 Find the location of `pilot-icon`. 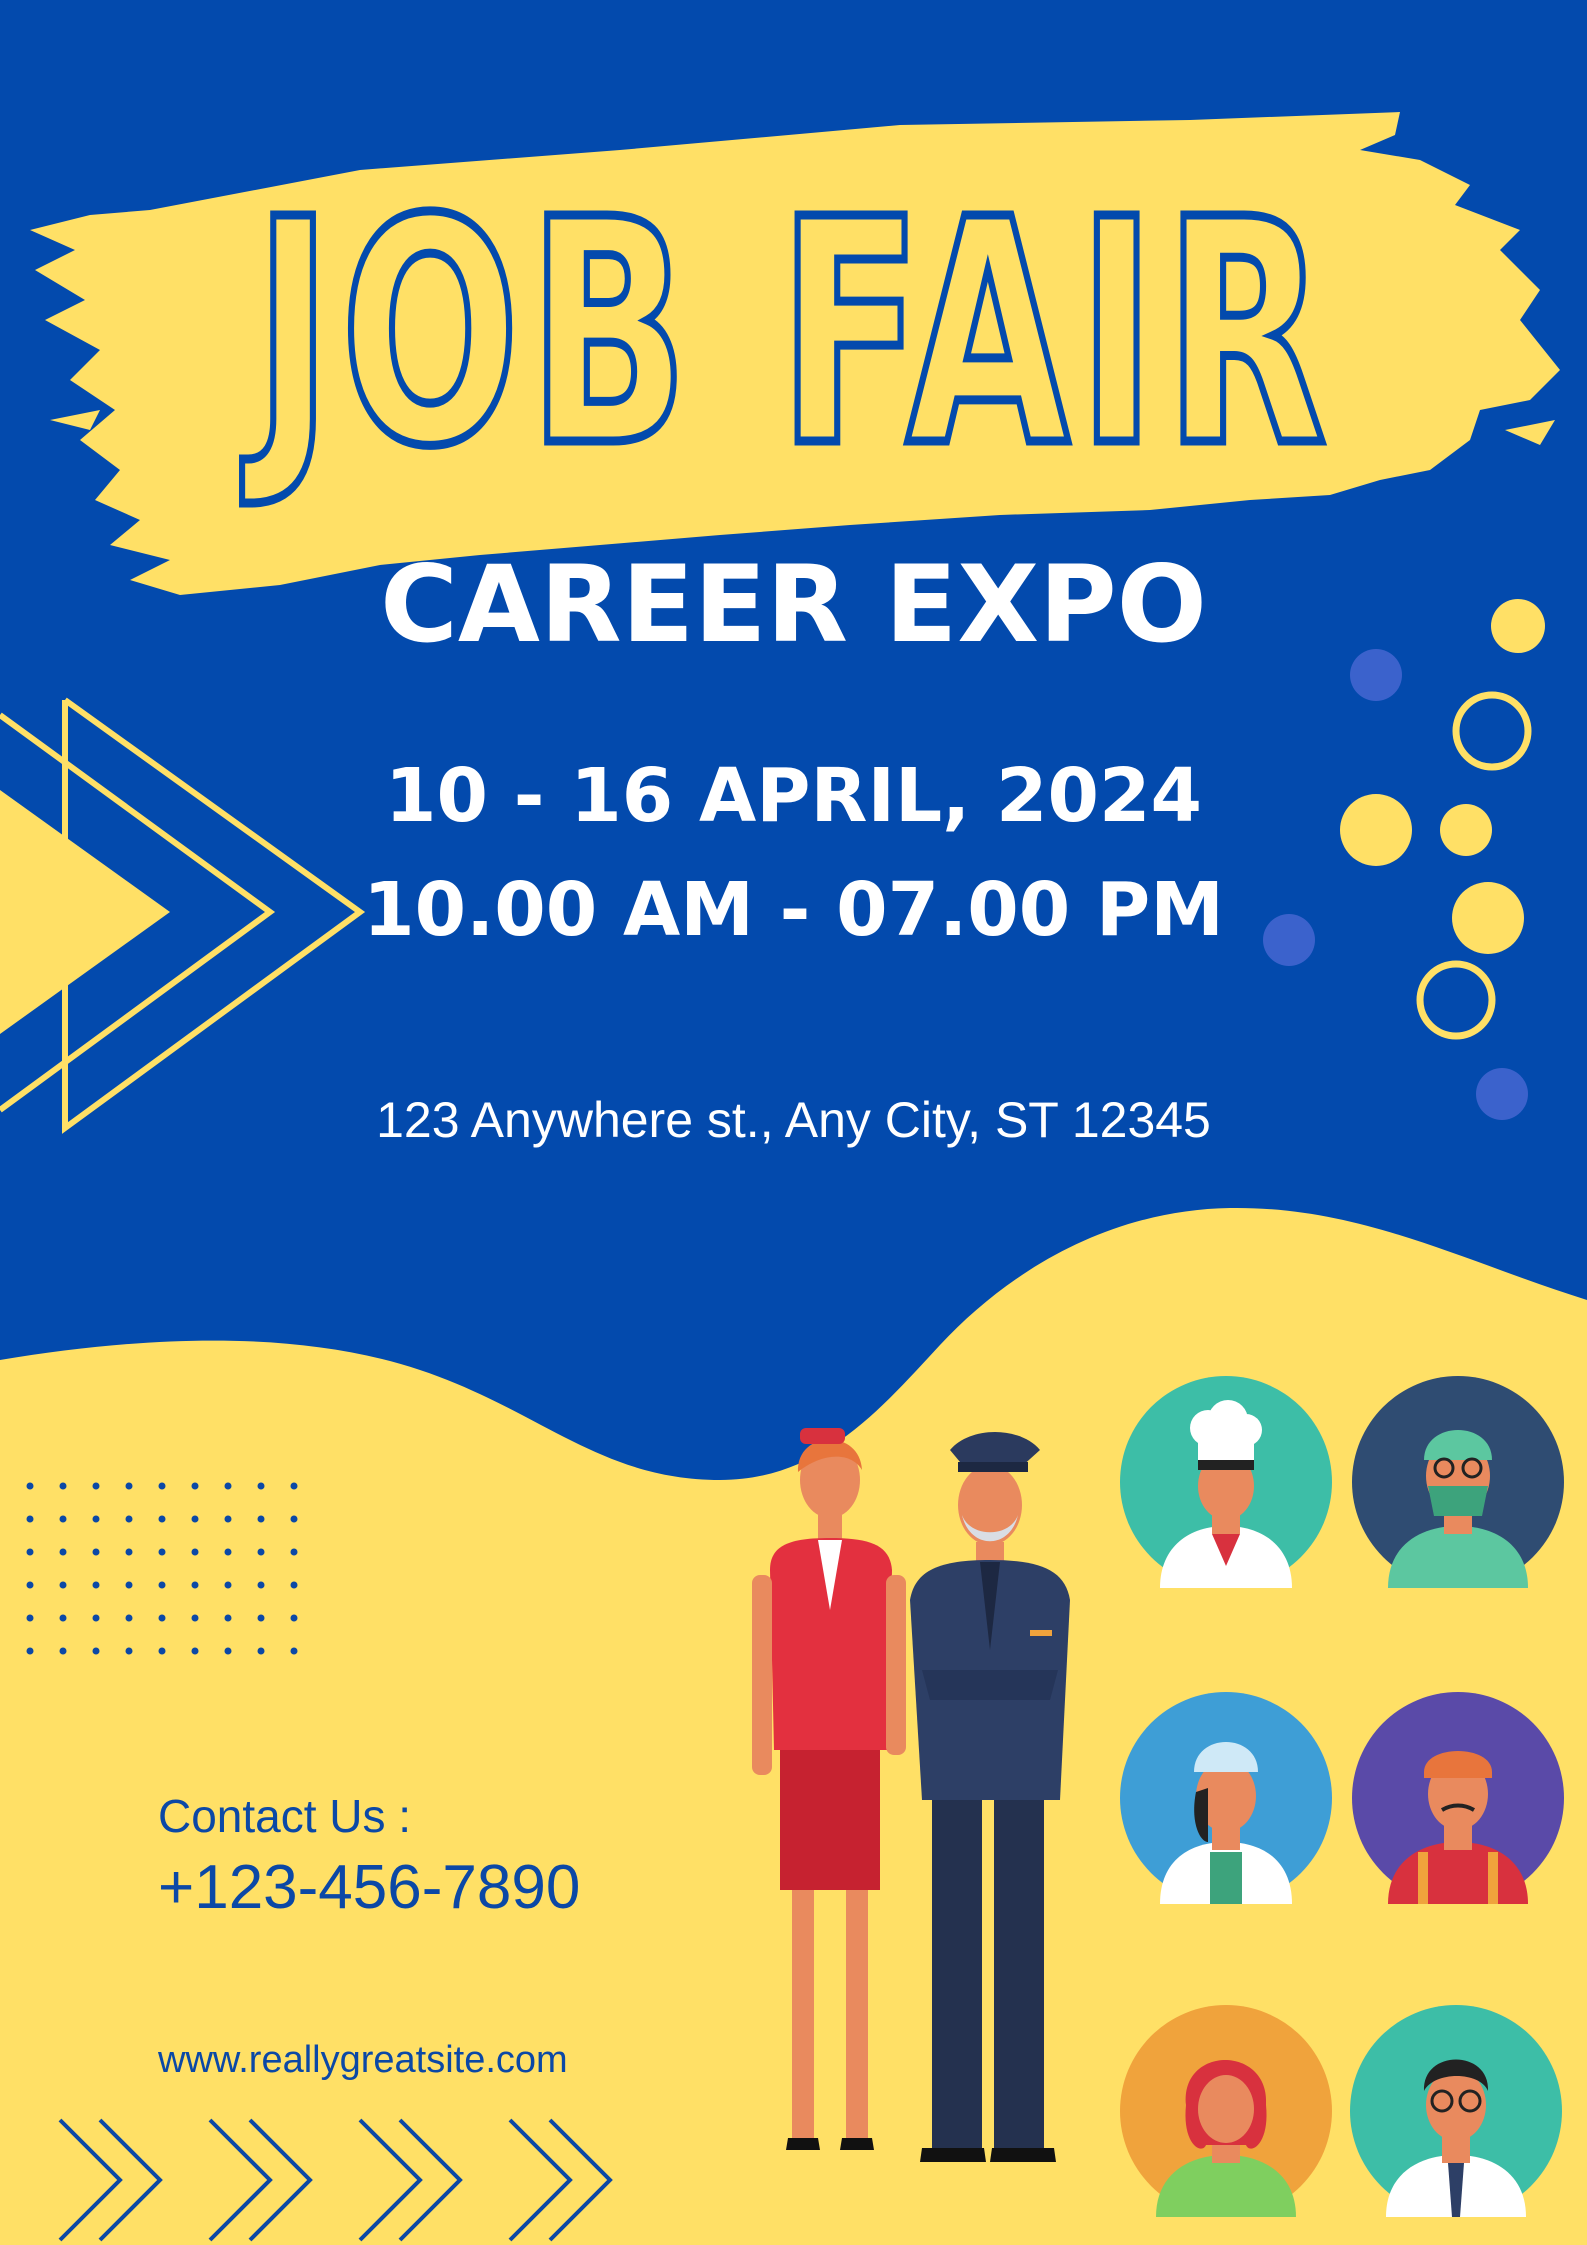

pilot-icon is located at coordinates (990, 1797).